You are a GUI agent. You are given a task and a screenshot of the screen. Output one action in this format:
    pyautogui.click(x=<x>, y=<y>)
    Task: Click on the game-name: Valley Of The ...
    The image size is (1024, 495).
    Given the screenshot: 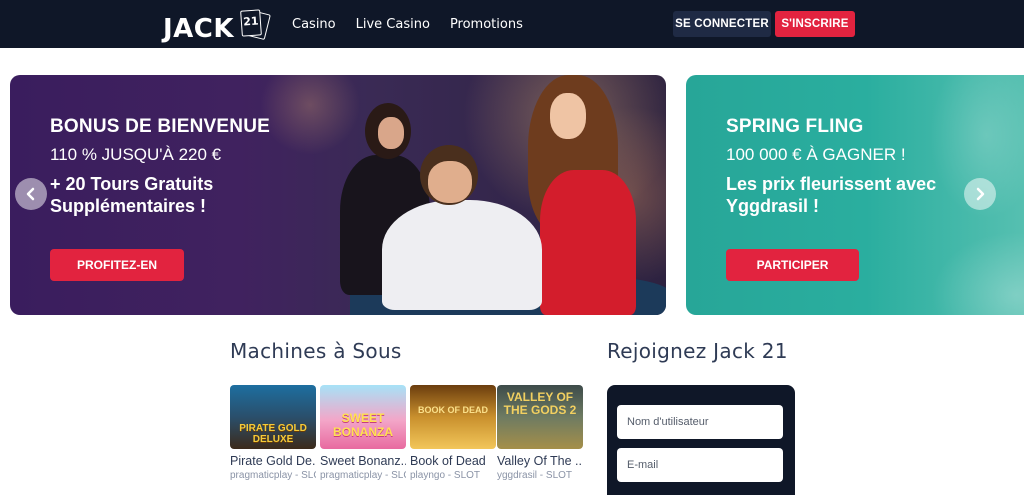 What is the action you would take?
    pyautogui.click(x=540, y=461)
    